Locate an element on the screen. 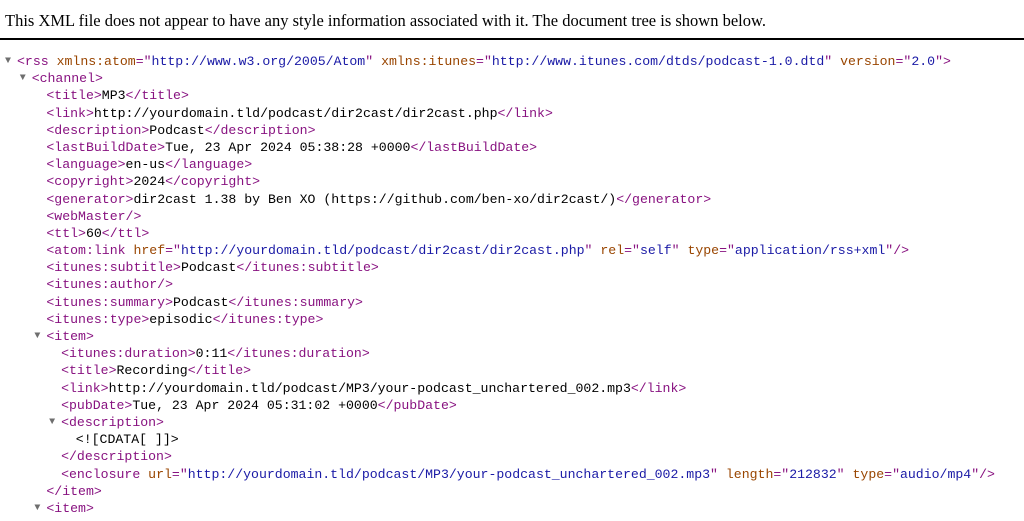  xml-text: MP3 is located at coordinates (113, 96).